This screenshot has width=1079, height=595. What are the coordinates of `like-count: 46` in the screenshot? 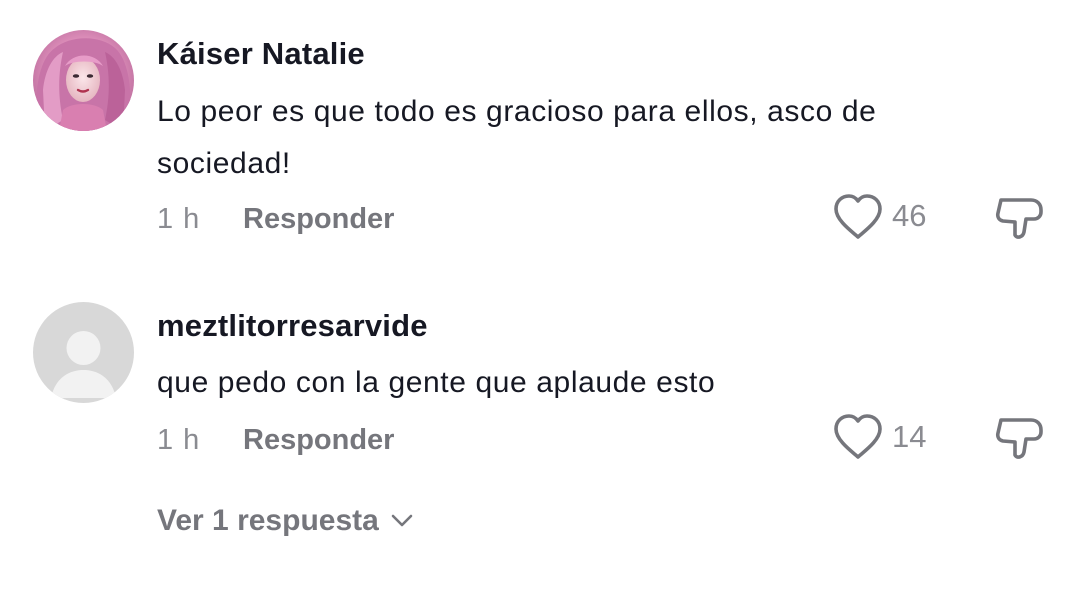 It's located at (909, 215).